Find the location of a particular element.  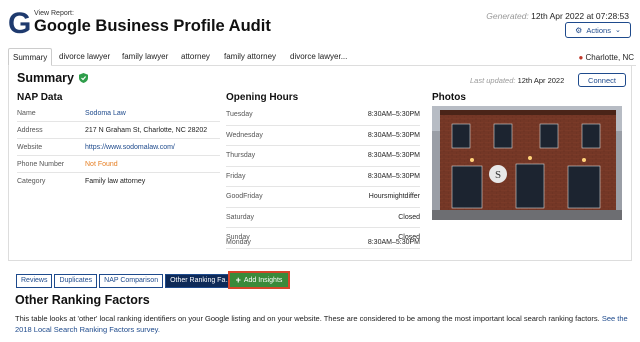

hours-day: Monday is located at coordinates (238, 242).